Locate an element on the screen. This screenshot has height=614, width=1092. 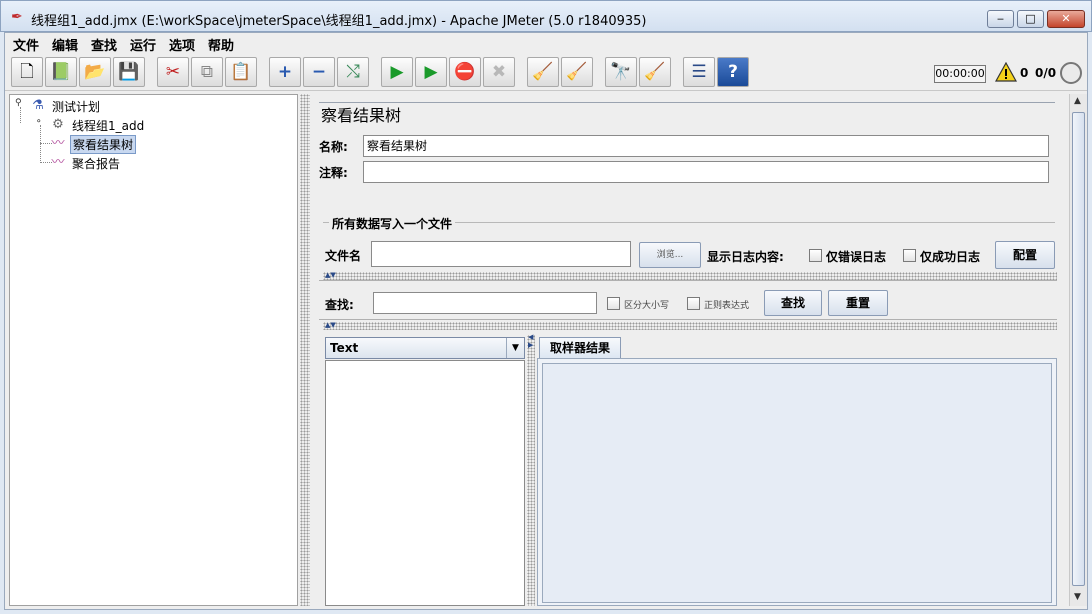
shutdown-icon: ✖ is located at coordinates (499, 71).